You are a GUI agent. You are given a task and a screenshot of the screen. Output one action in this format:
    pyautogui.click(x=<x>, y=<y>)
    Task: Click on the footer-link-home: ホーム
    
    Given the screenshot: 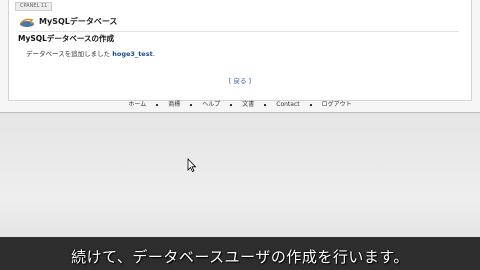 What is the action you would take?
    pyautogui.click(x=137, y=104)
    